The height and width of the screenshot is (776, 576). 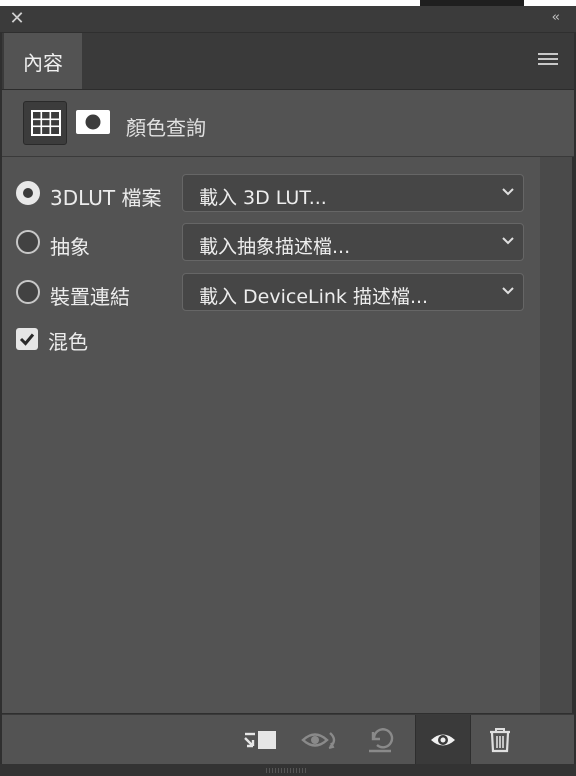 I want to click on reset-icon, so click(x=381, y=740).